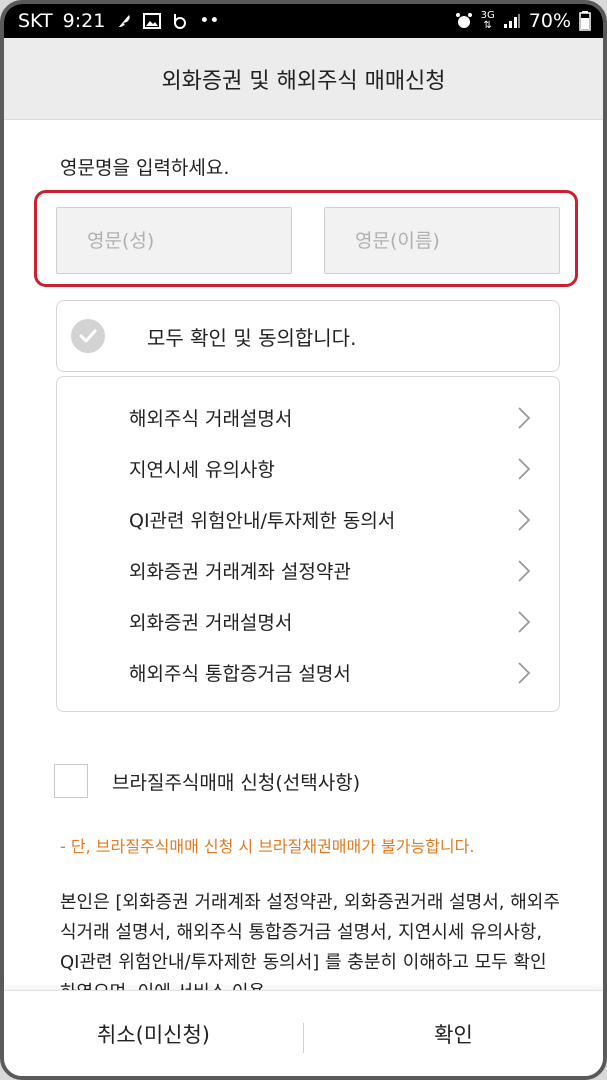 This screenshot has width=607, height=1080. Describe the element at coordinates (84, 21) in the screenshot. I see `status-time: 9:21` at that location.